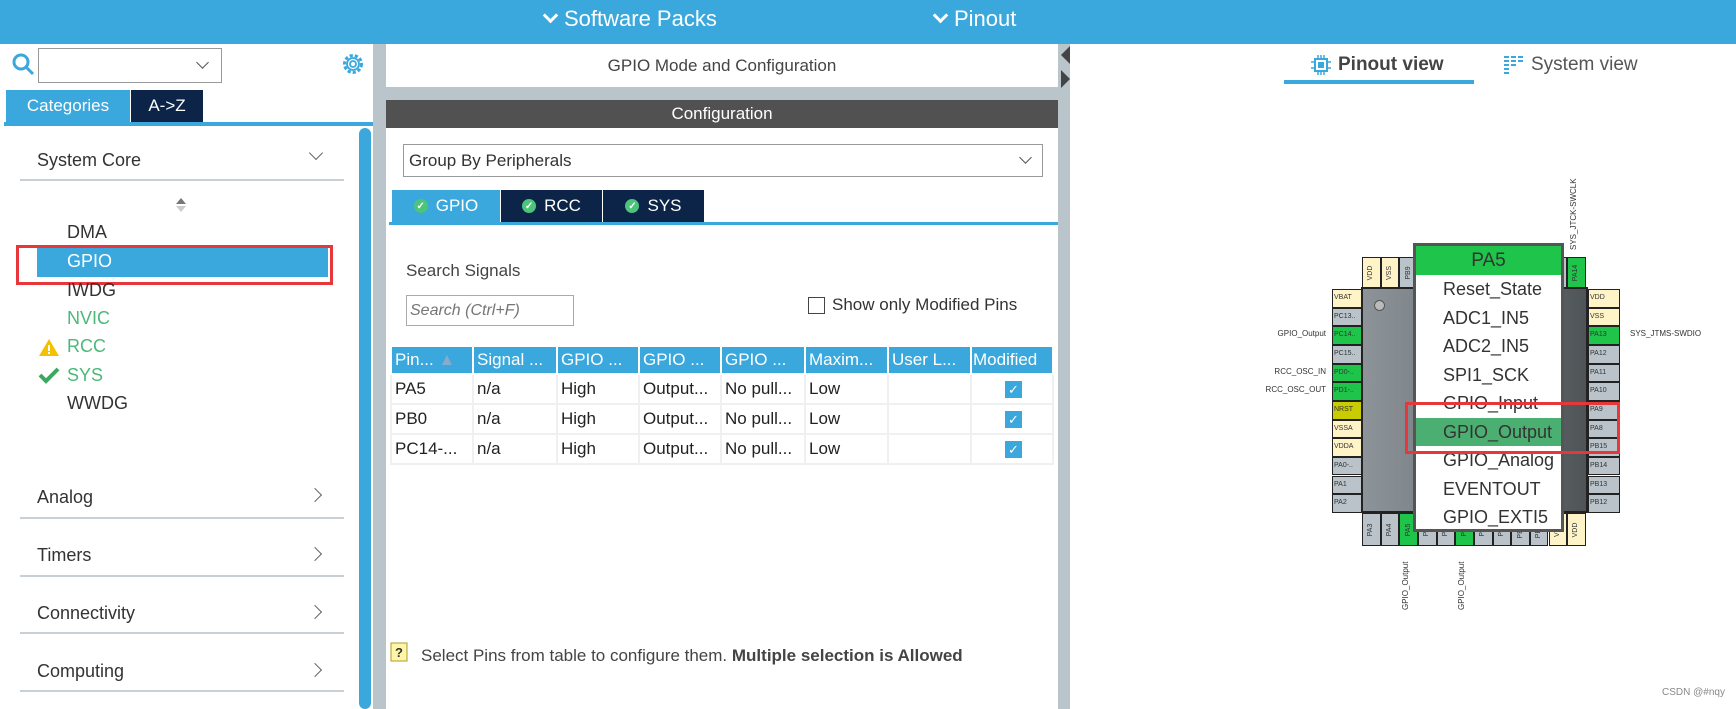 Image resolution: width=1736 pixels, height=709 pixels. Describe the element at coordinates (181, 205) in the screenshot. I see `sort-icon` at that location.